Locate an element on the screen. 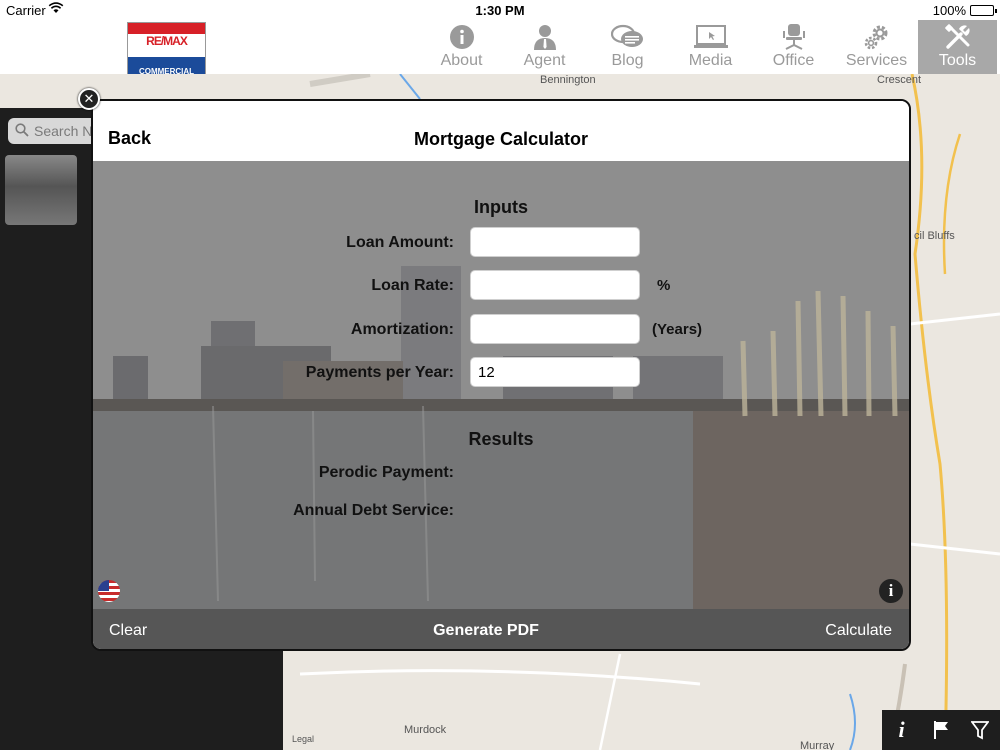  battery-icon is located at coordinates (983, 10).